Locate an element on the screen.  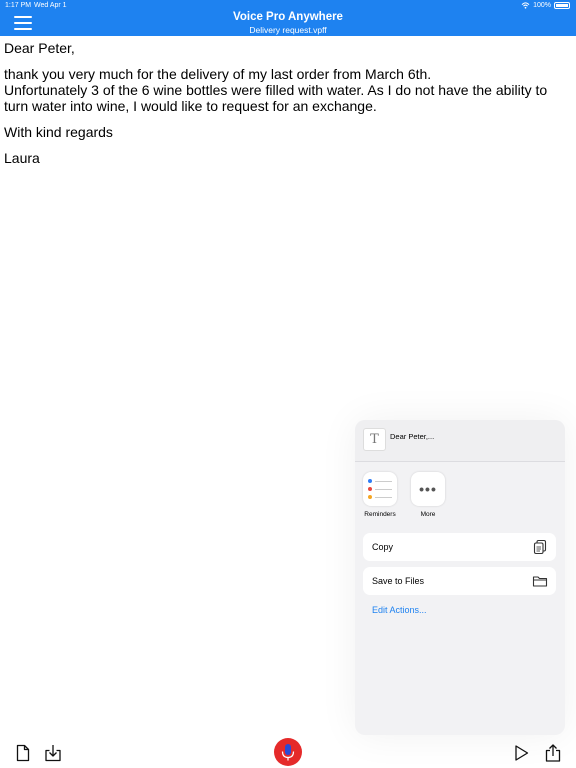
copy-action-label: Copy is located at coordinates (383, 547).